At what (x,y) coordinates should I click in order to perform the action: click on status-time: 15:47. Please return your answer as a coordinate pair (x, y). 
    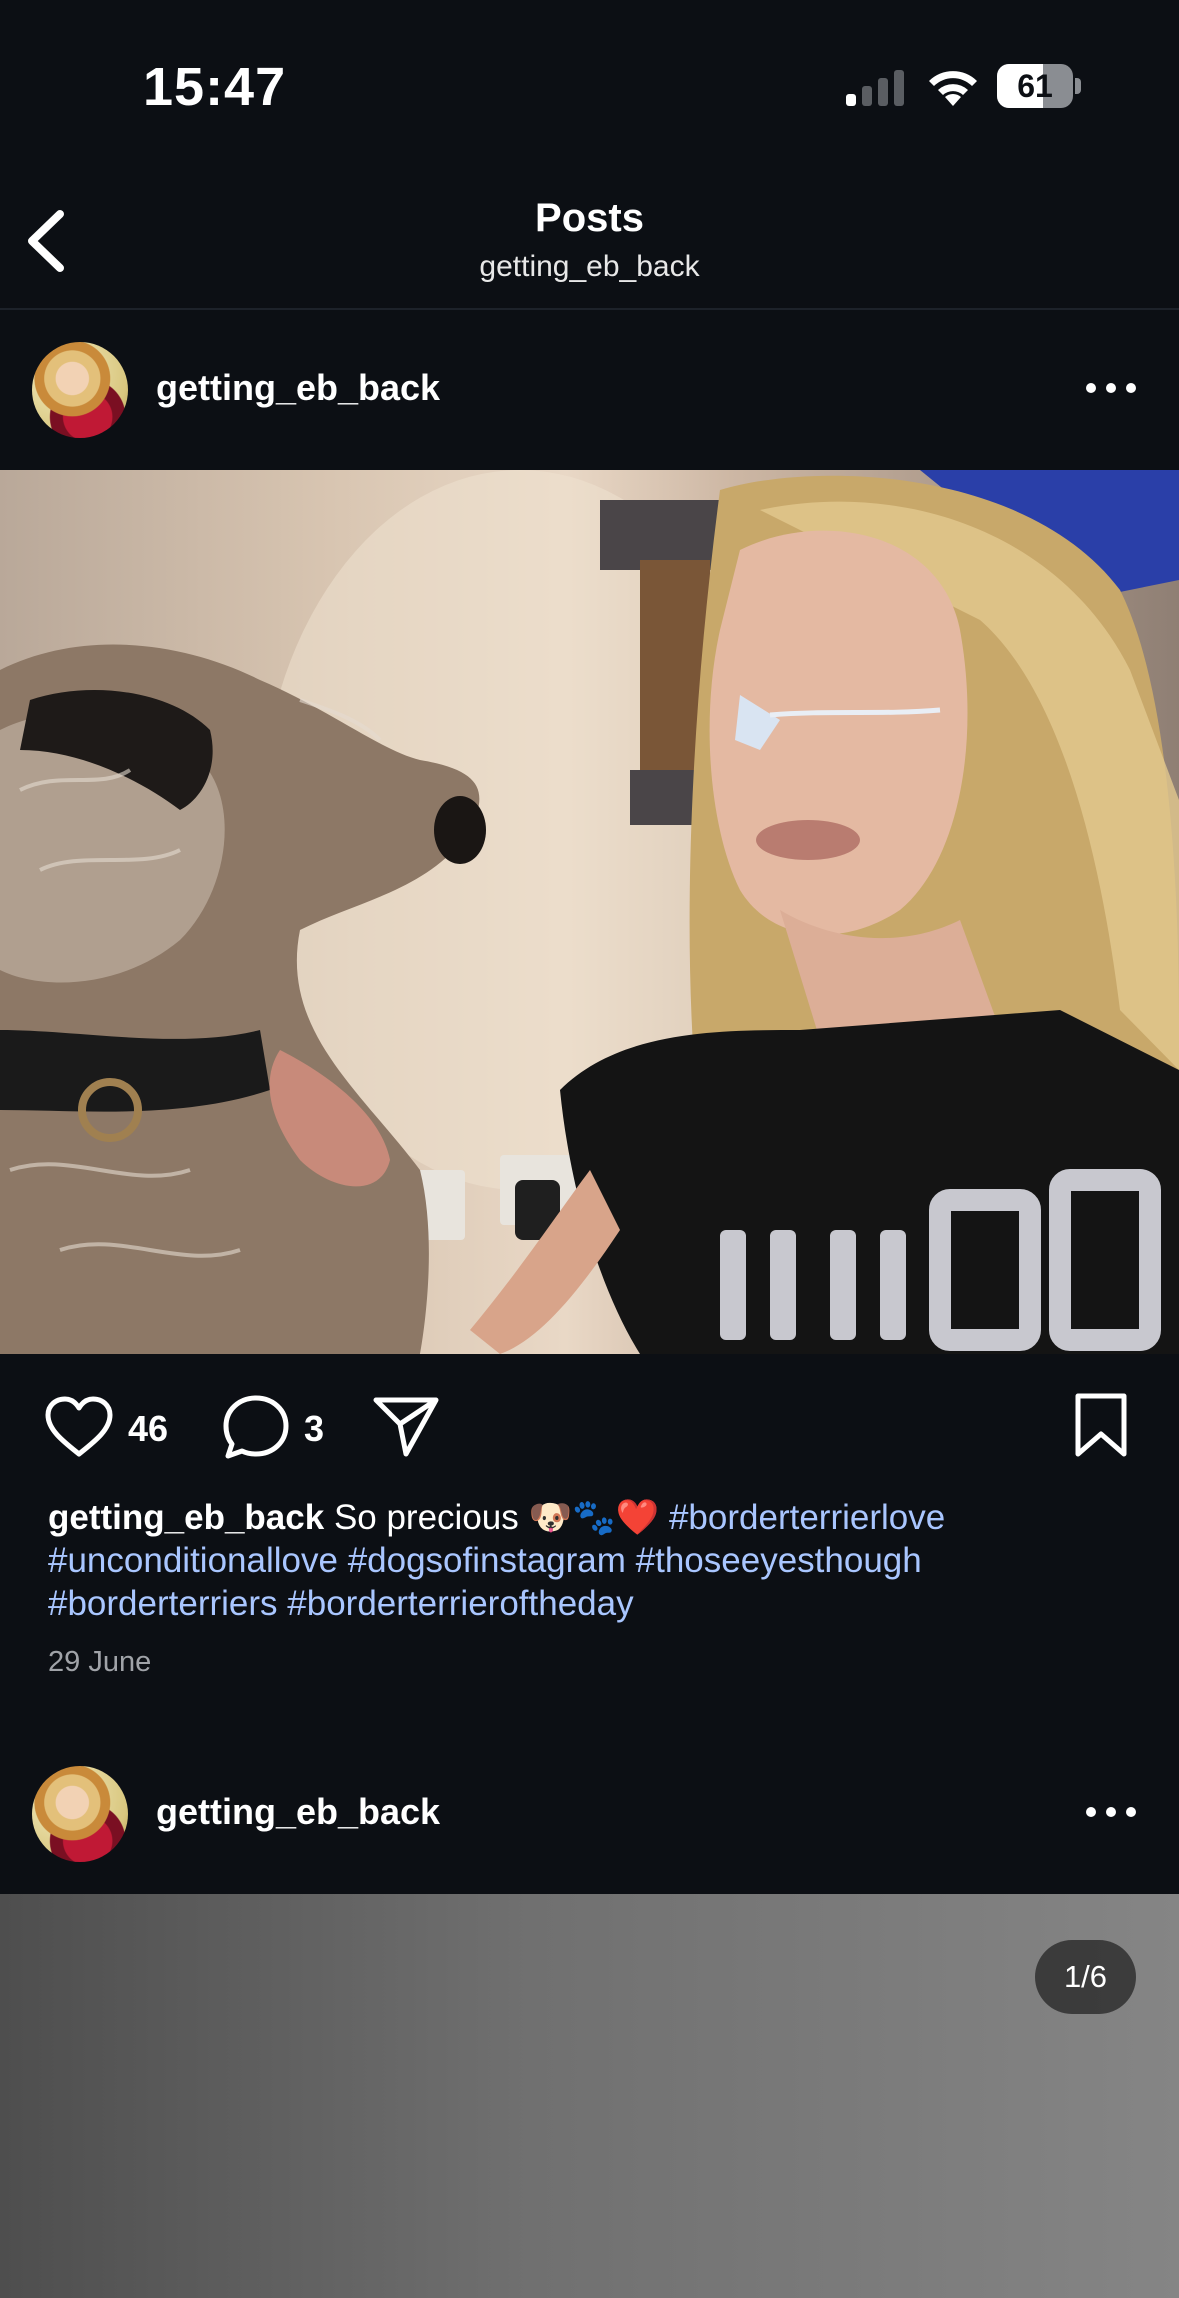
    Looking at the image, I should click on (215, 87).